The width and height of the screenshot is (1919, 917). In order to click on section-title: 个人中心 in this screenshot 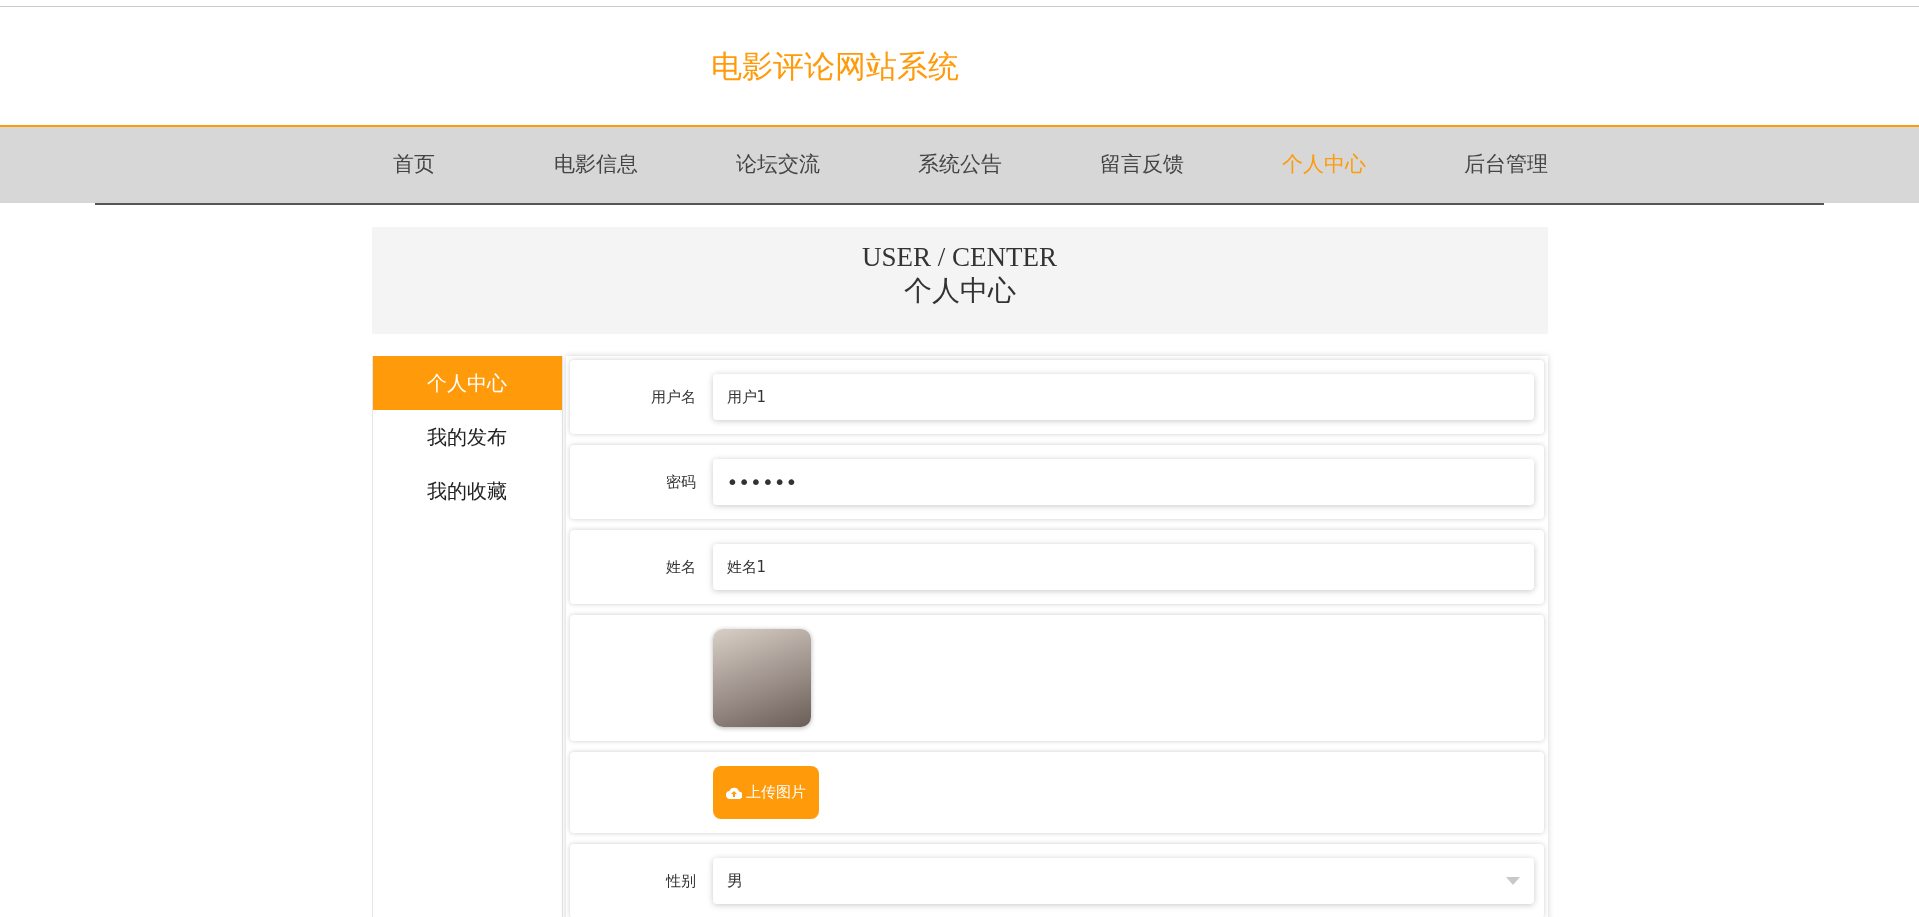, I will do `click(959, 290)`.